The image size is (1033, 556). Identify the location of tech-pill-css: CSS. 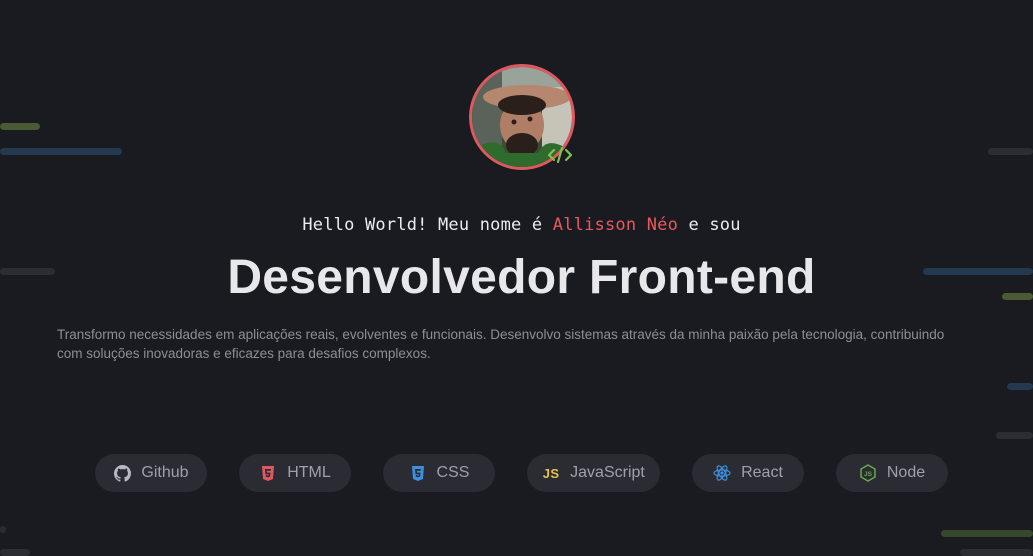
(439, 473).